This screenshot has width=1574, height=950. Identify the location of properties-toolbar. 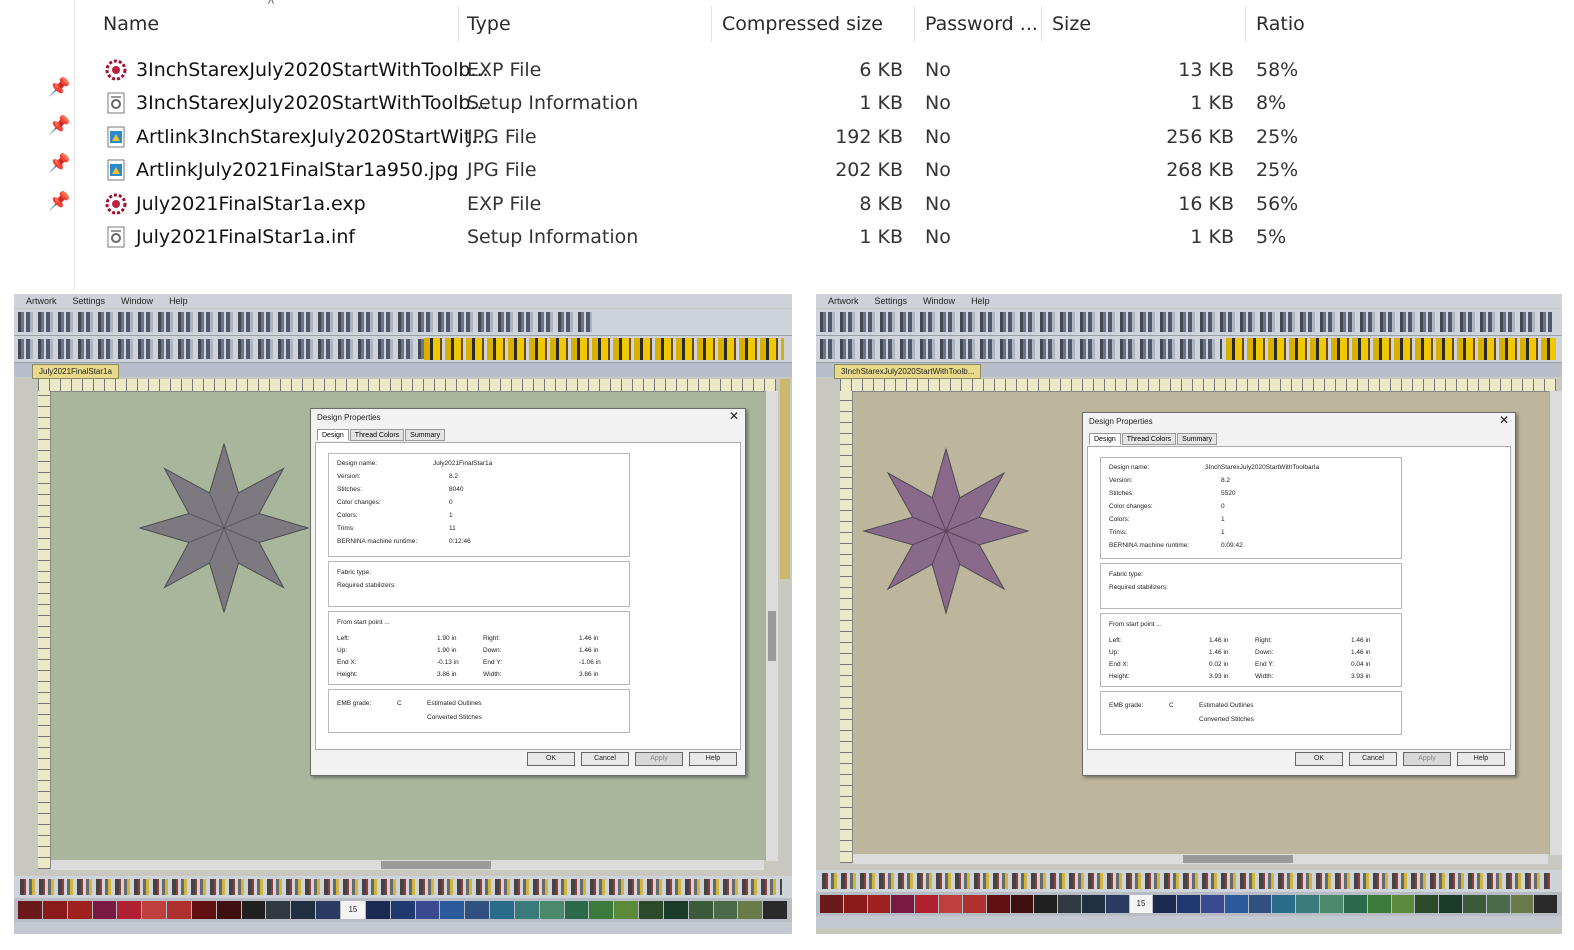
(1189, 349).